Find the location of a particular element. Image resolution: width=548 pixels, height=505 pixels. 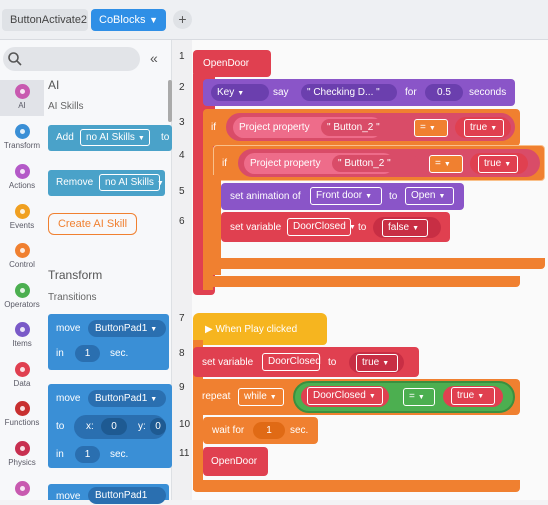

function-name: OpenDoor is located at coordinates (234, 461).